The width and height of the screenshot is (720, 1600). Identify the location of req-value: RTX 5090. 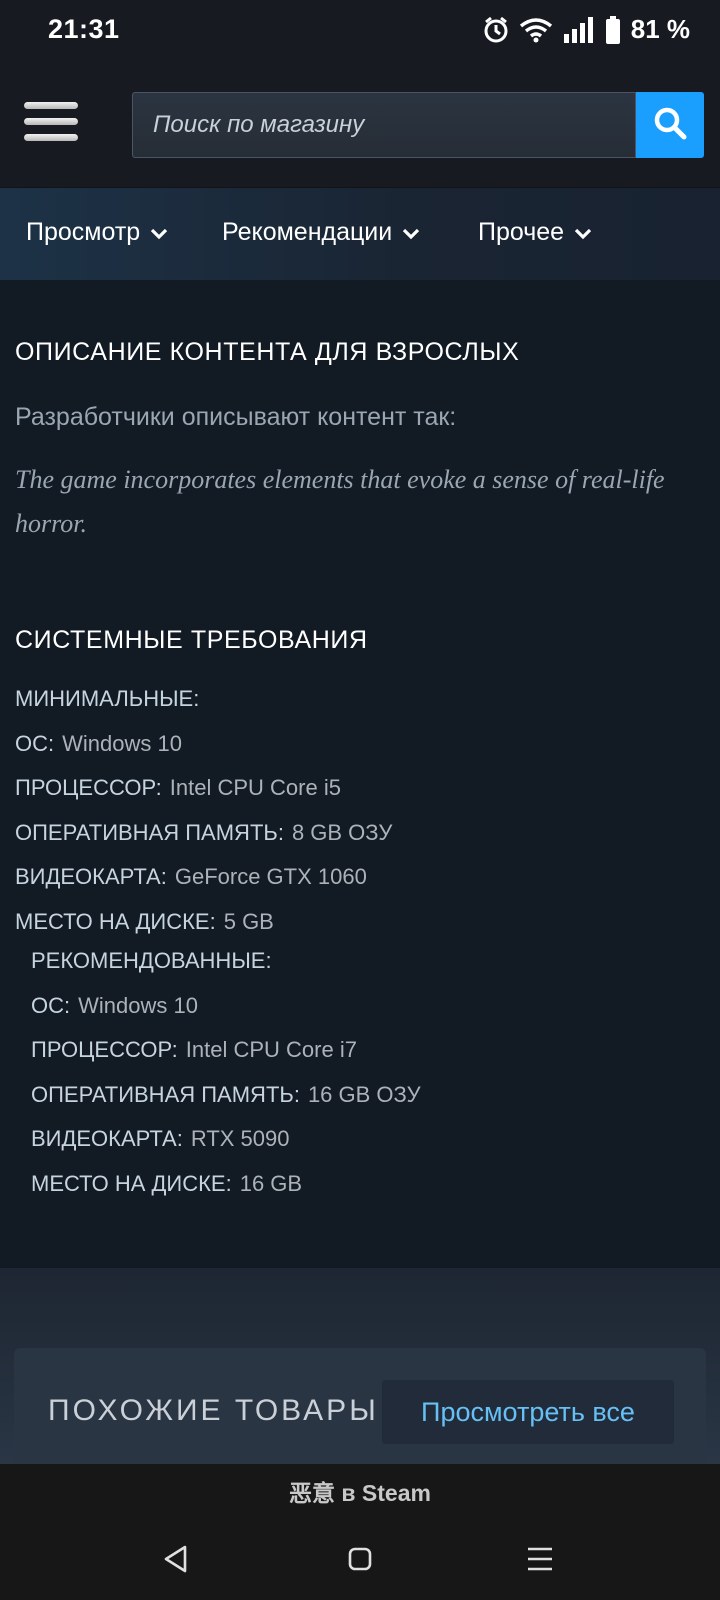
(240, 1138).